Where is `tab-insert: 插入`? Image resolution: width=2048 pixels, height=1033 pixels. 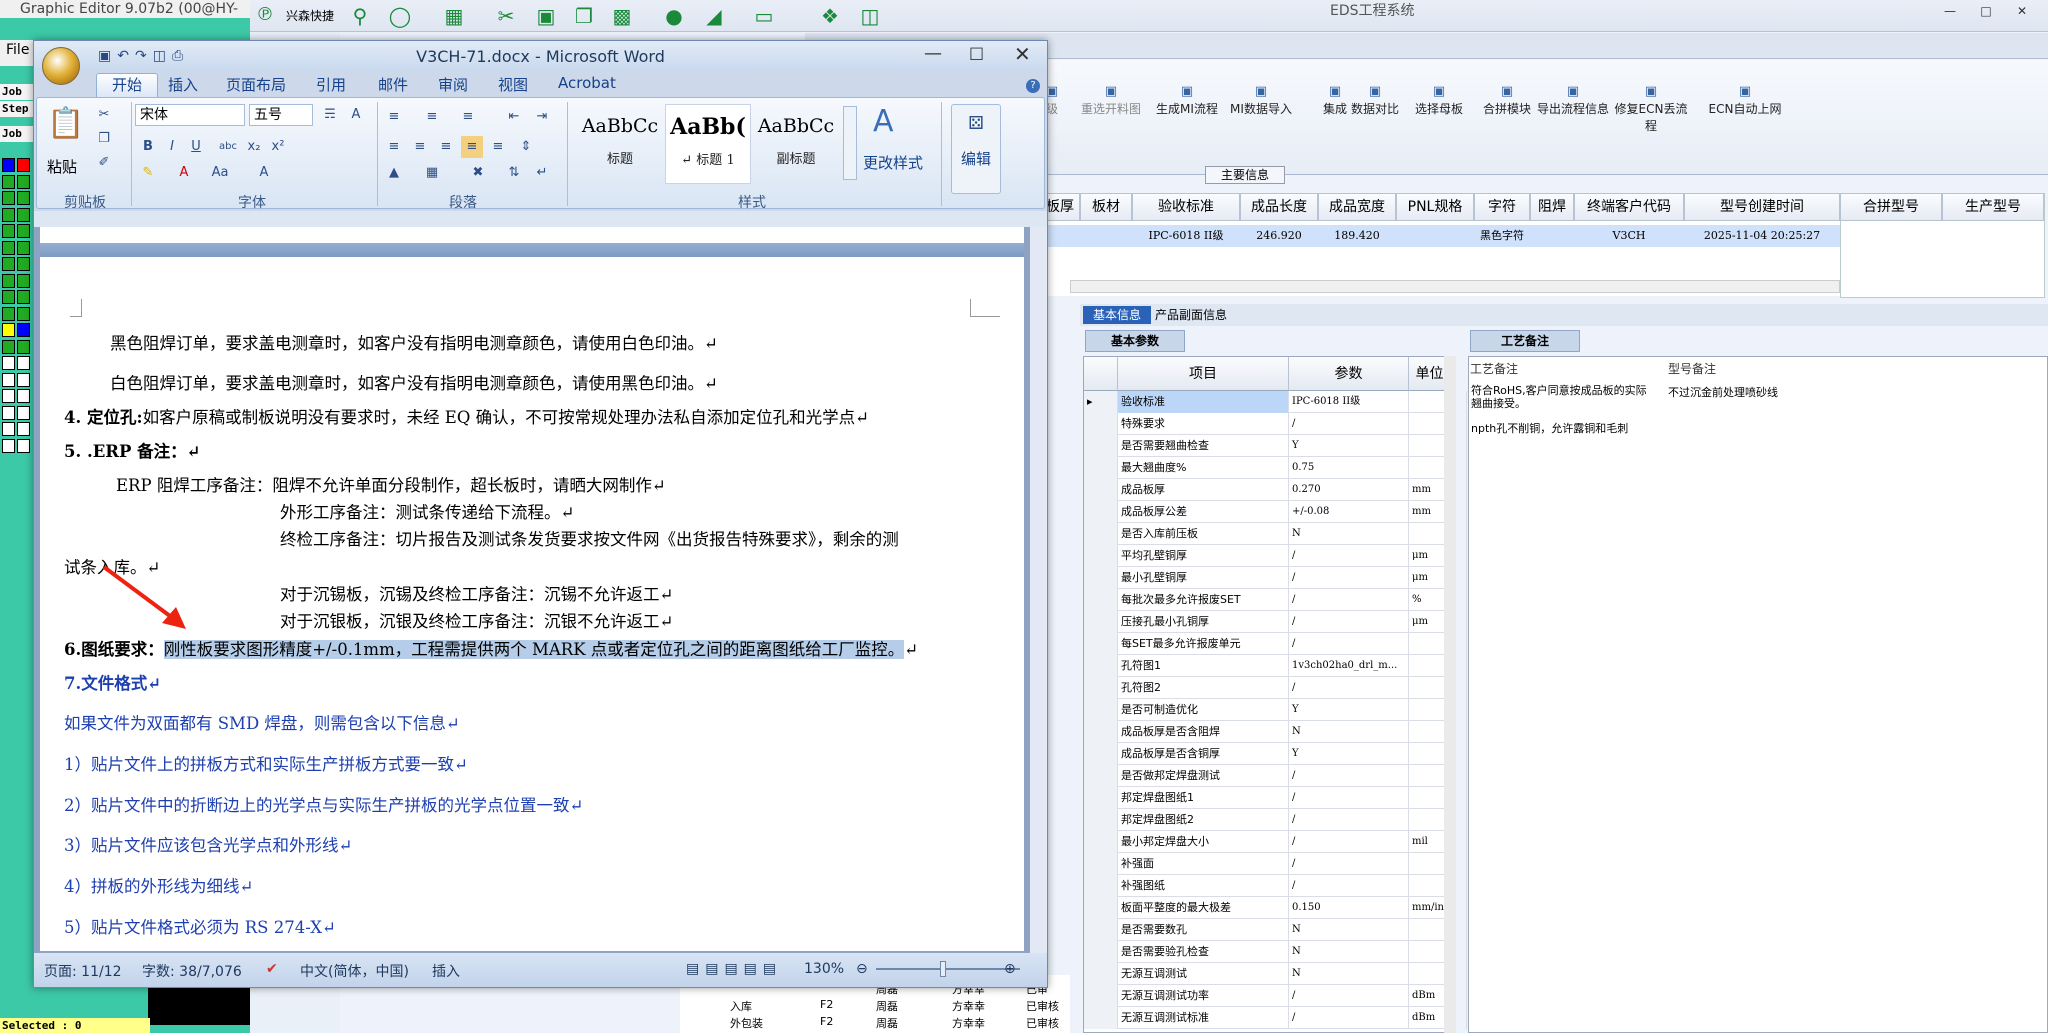
tab-insert: 插入 is located at coordinates (183, 84).